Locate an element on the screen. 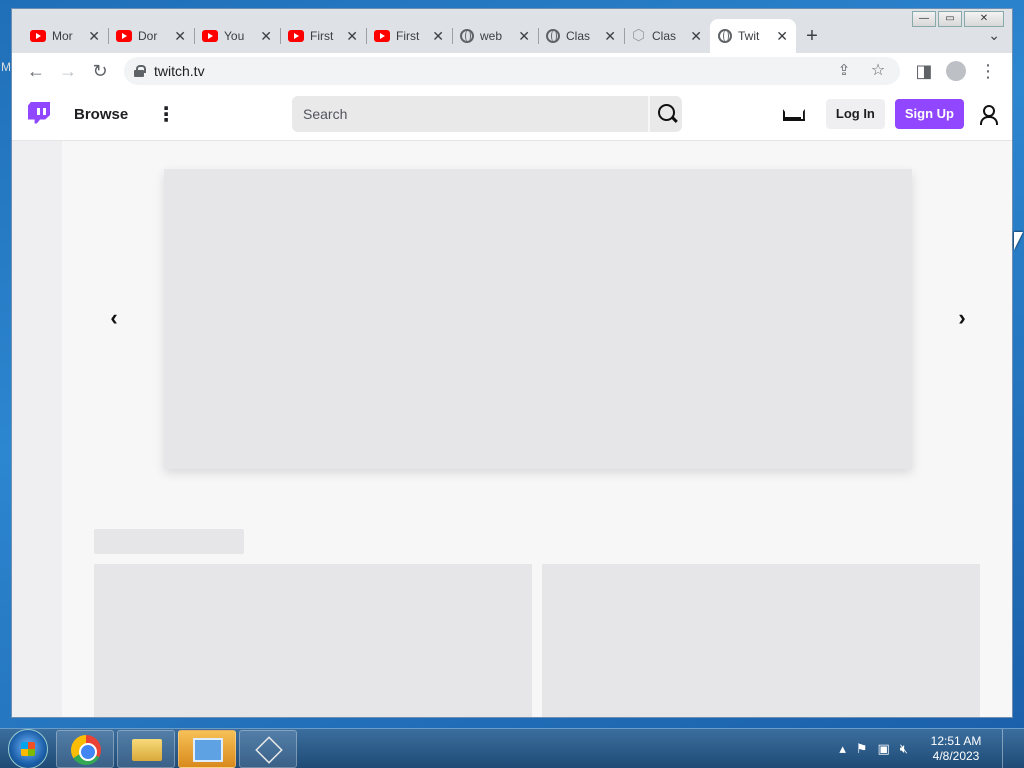 This screenshot has height=768, width=1024. tab-strip: Mor ✕ Dor ✕ You ✕ First ✕ First ✕ web ✕ is located at coordinates (517, 36).